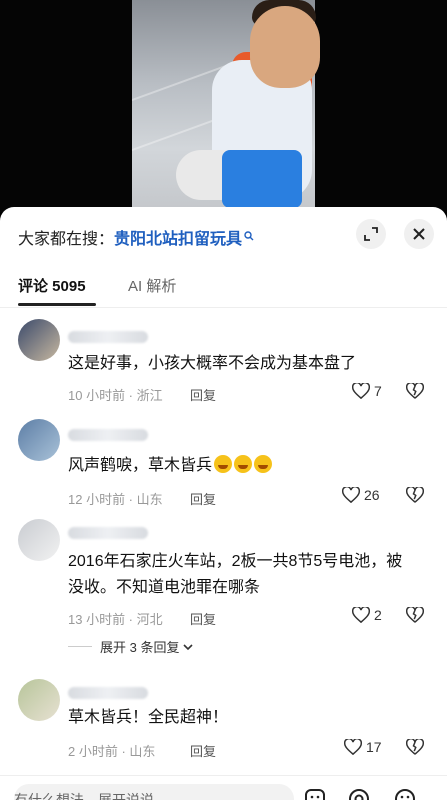 The height and width of the screenshot is (800, 447). I want to click on close-icon, so click(419, 234).